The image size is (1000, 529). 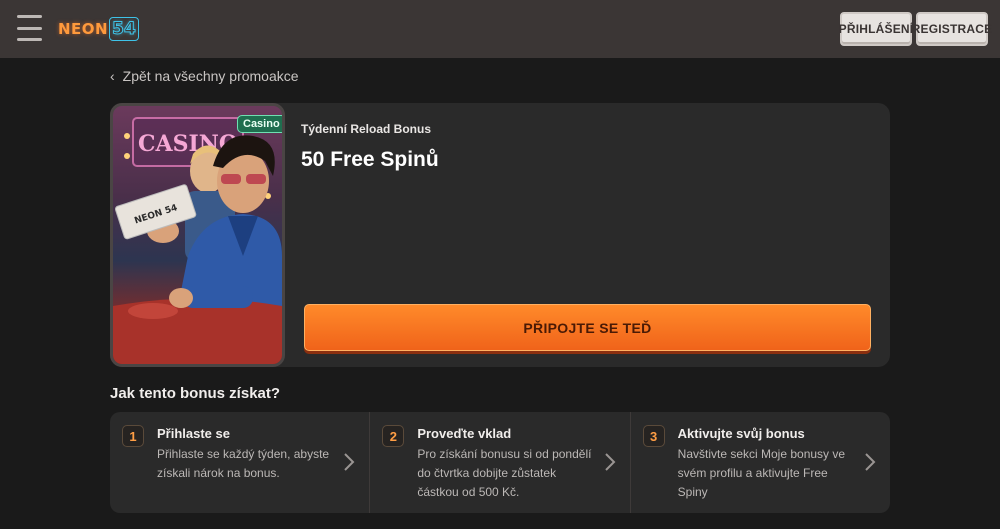 What do you see at coordinates (500, 29) in the screenshot?
I see `top-header: NEON 54 PŘIHLÁŠENÍ REGISTRACE` at bounding box center [500, 29].